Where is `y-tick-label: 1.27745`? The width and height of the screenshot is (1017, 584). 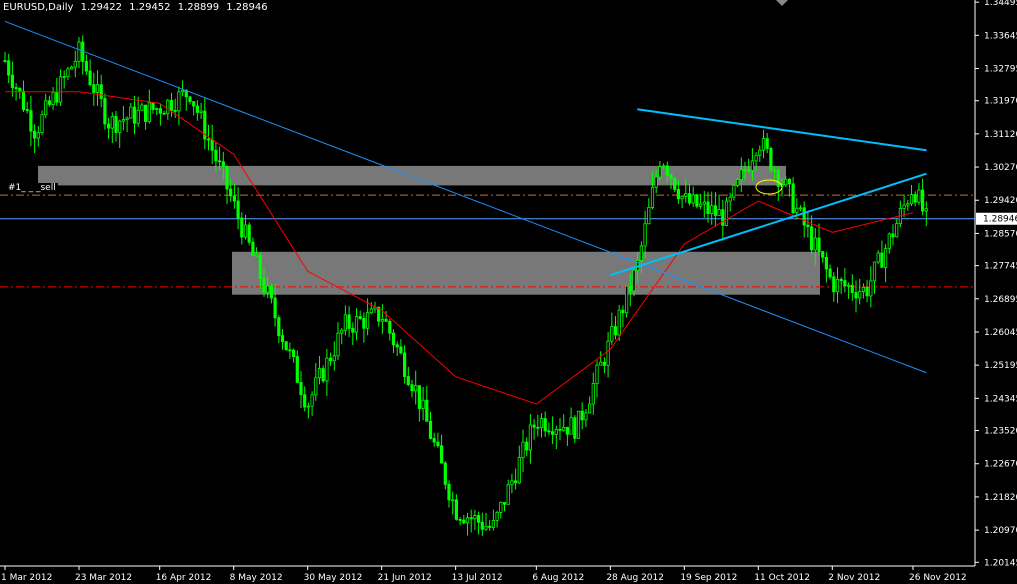
y-tick-label: 1.27745 is located at coordinates (1000, 267).